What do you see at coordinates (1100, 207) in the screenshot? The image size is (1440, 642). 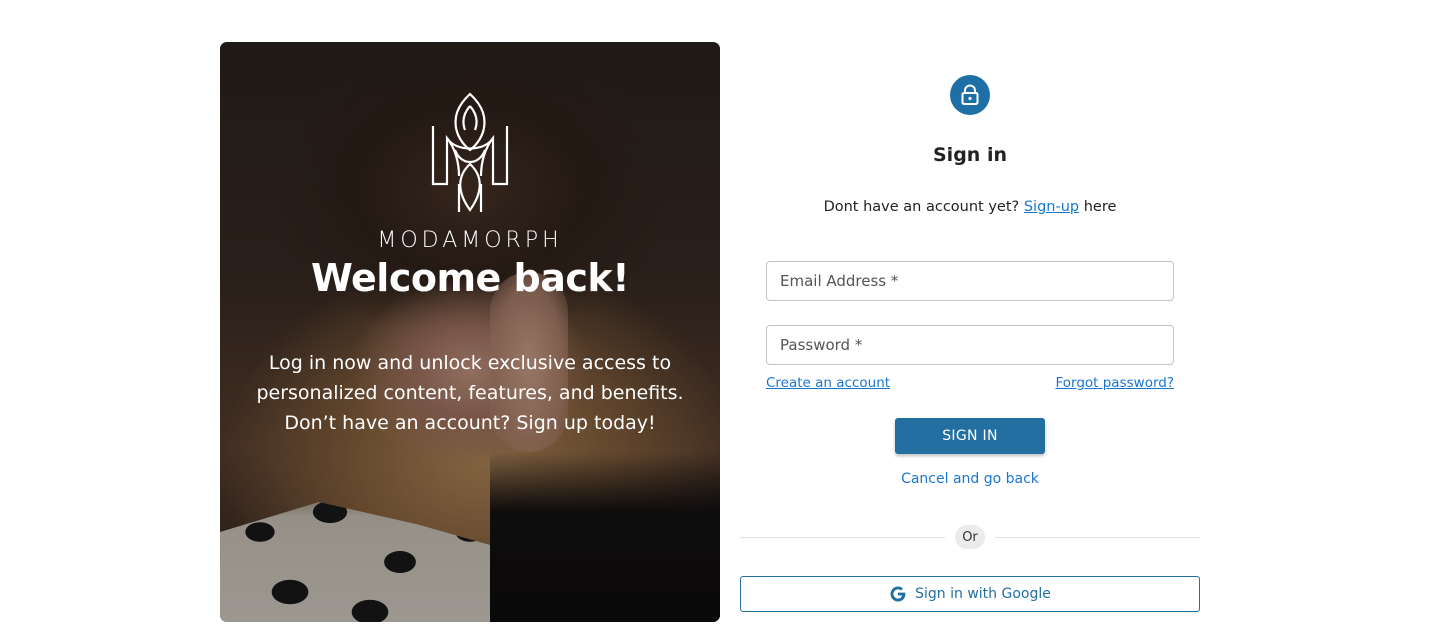 I see `signup-prompt-suffix: here` at bounding box center [1100, 207].